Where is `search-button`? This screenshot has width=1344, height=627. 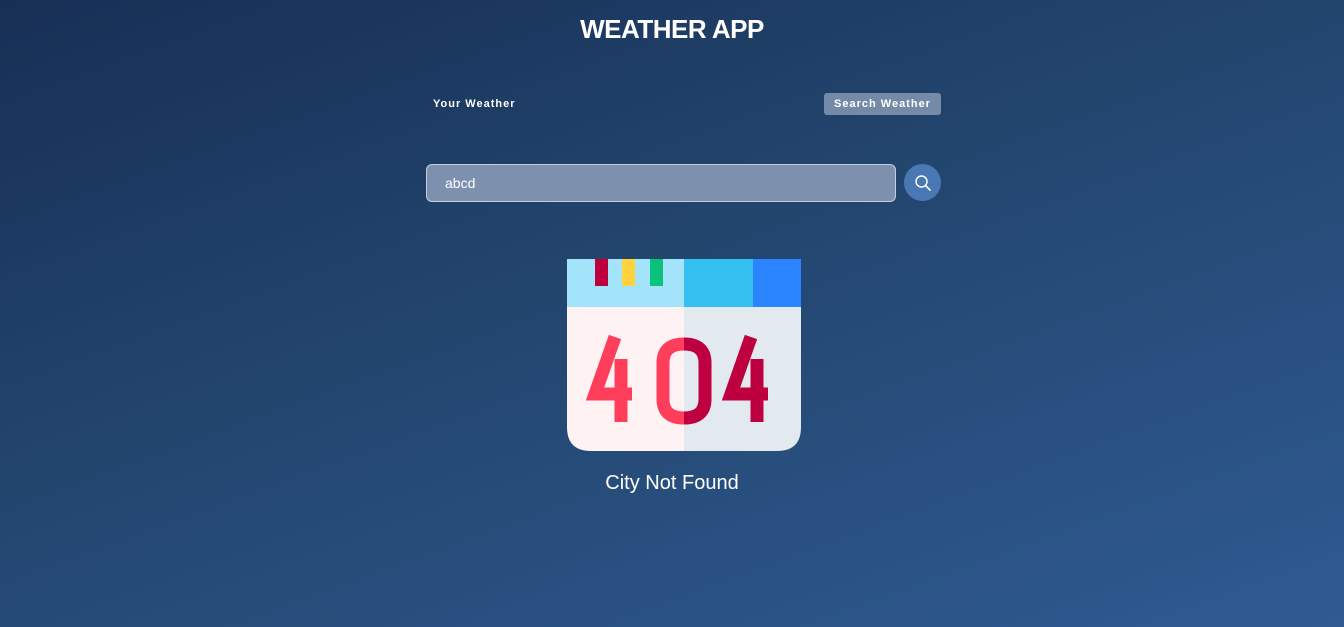 search-button is located at coordinates (922, 182).